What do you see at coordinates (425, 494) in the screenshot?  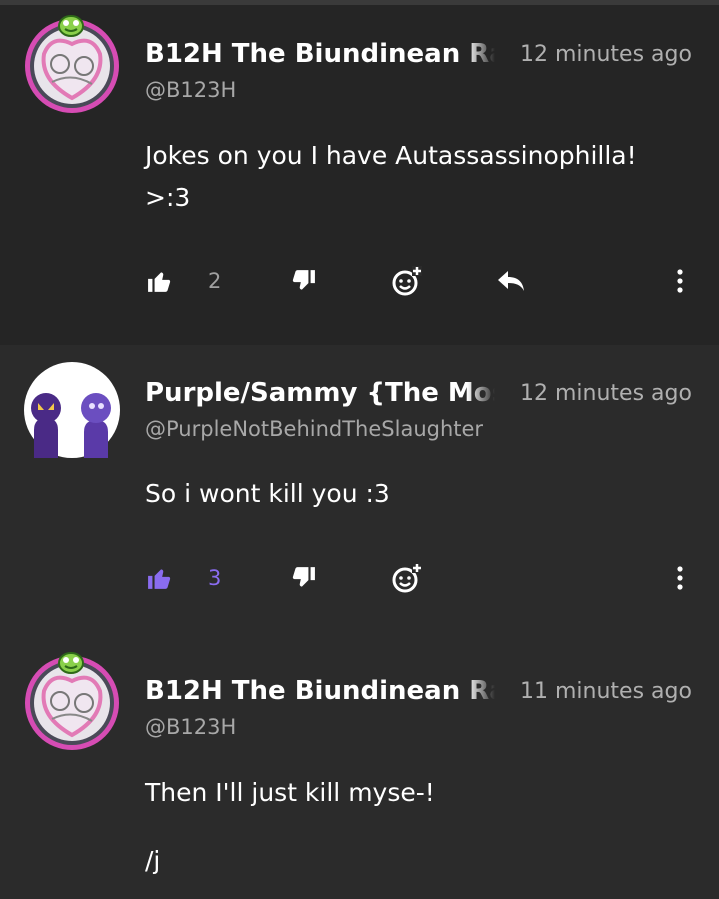 I see `comment-text: So i wont kill you :3` at bounding box center [425, 494].